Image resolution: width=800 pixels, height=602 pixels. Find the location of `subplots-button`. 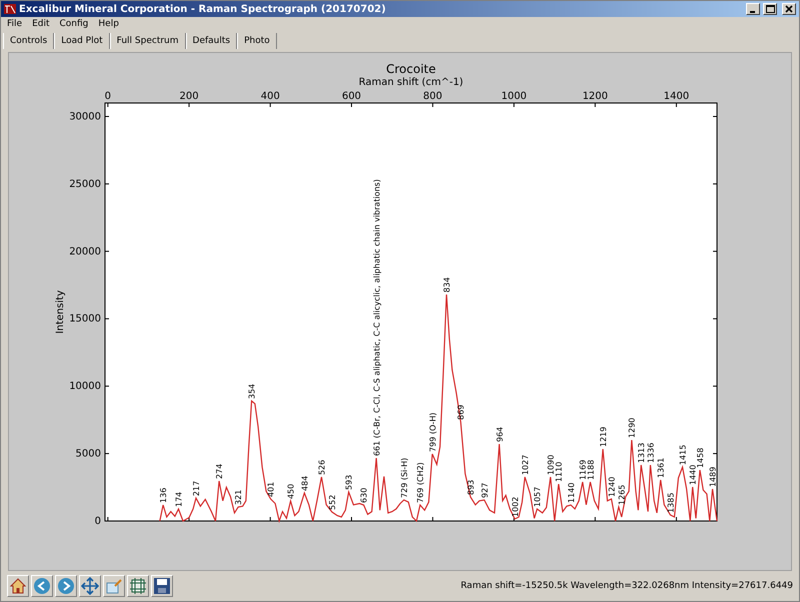

subplots-button is located at coordinates (138, 586).